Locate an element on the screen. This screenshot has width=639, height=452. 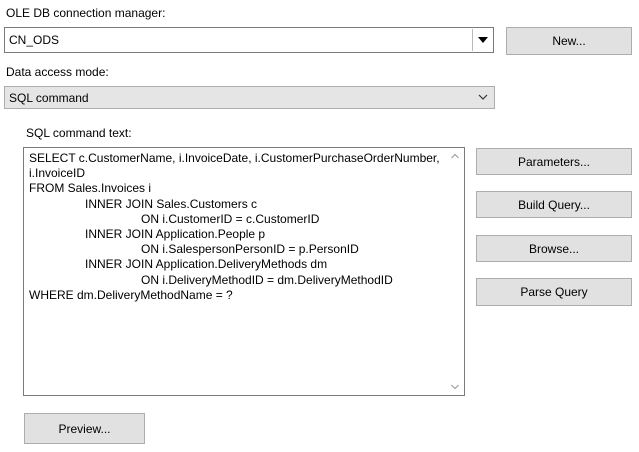
sql-line: ON i.SalespersonPersonID = p.PersonID is located at coordinates (250, 249).